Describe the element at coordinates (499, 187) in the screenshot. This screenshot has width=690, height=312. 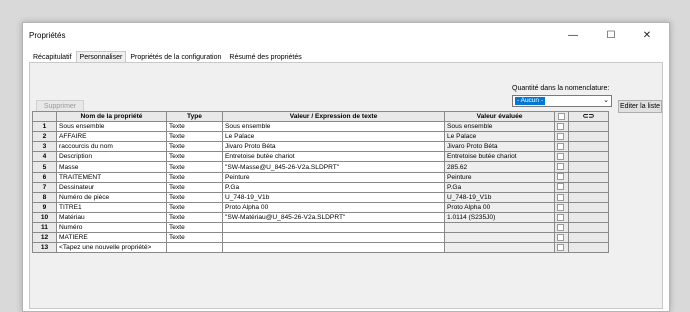
I see `evaluated-value-cell: P.Ga` at that location.